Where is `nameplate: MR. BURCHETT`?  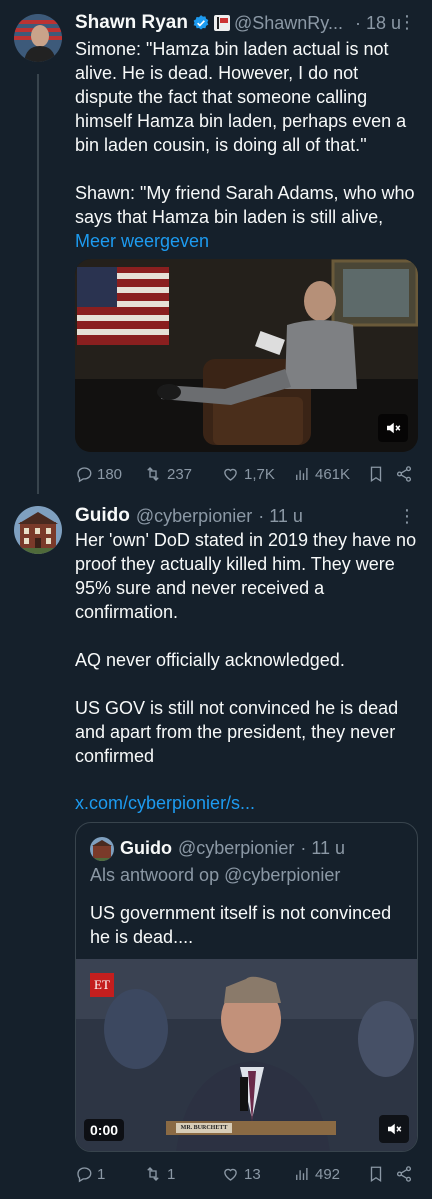
nameplate: MR. BURCHETT is located at coordinates (204, 1128).